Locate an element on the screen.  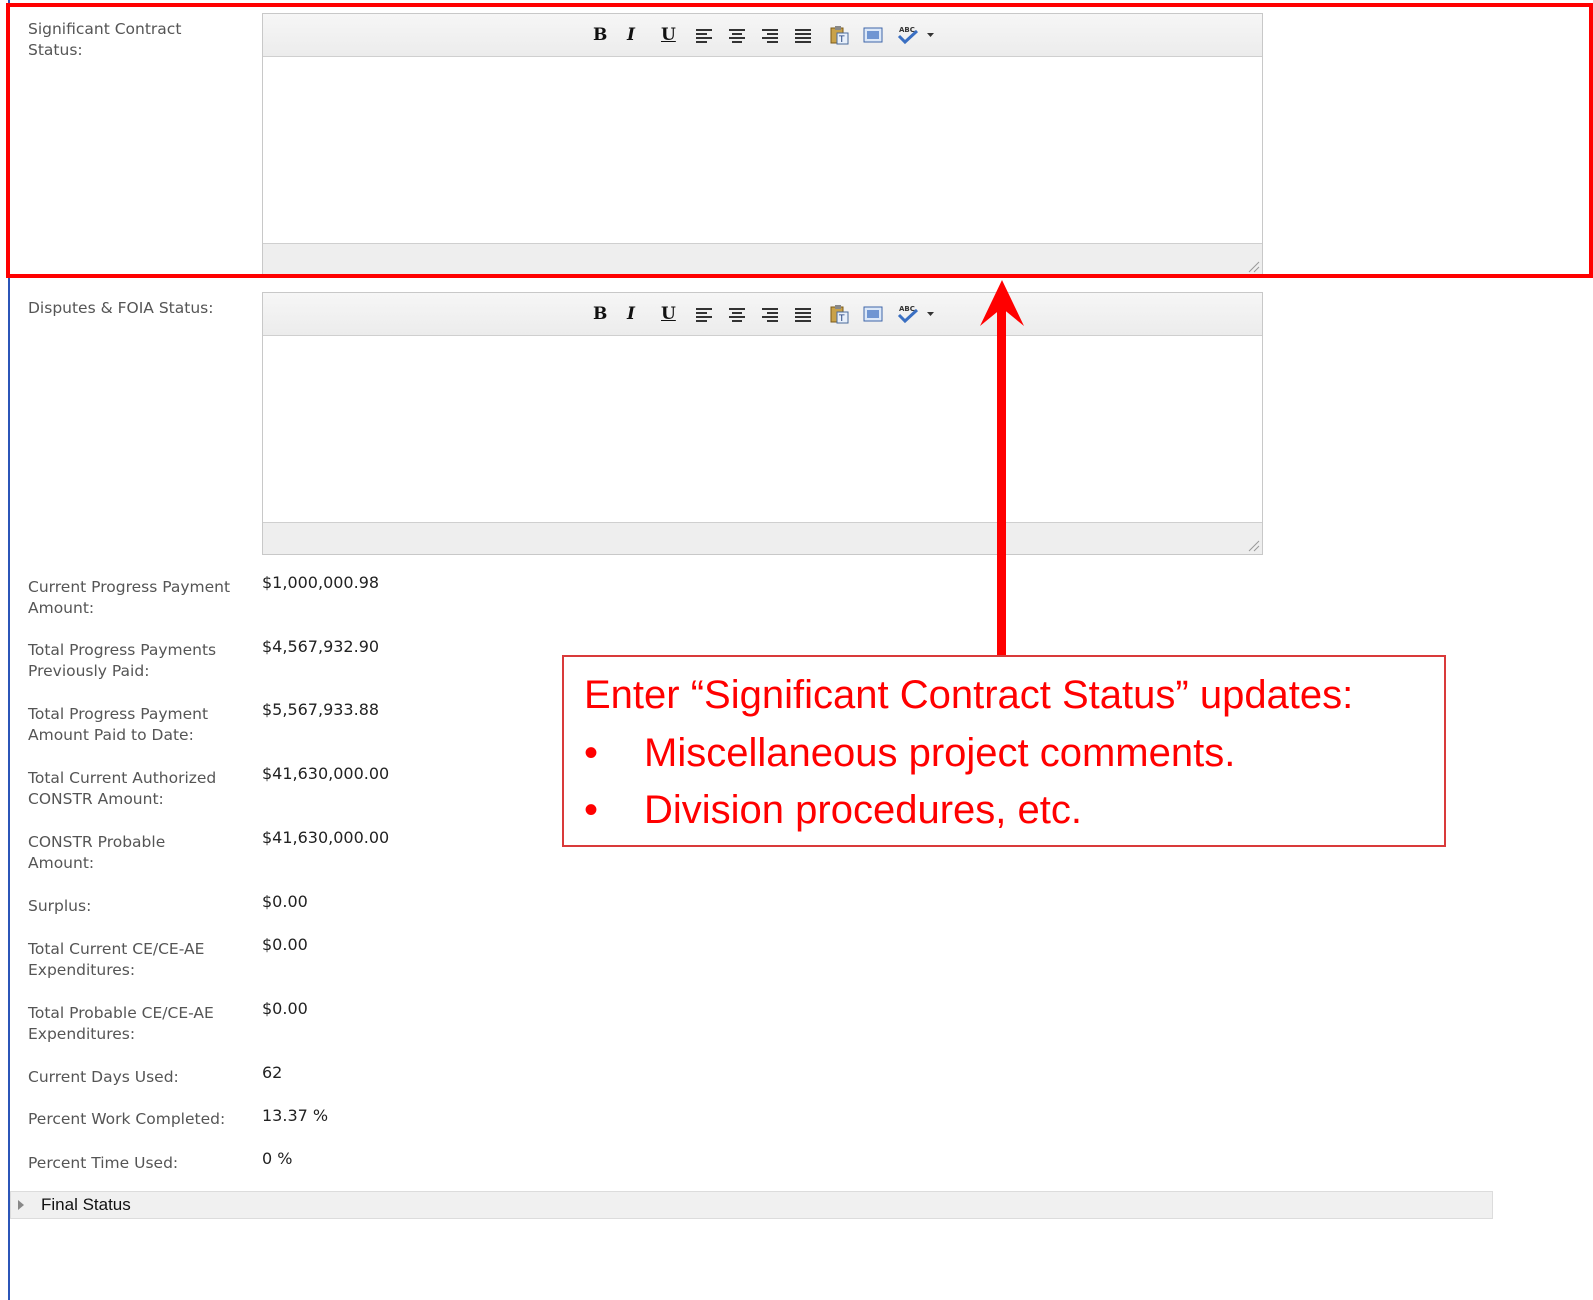
disputes-foia-status-label: Disputes & FOIA Status: is located at coordinates (121, 308).